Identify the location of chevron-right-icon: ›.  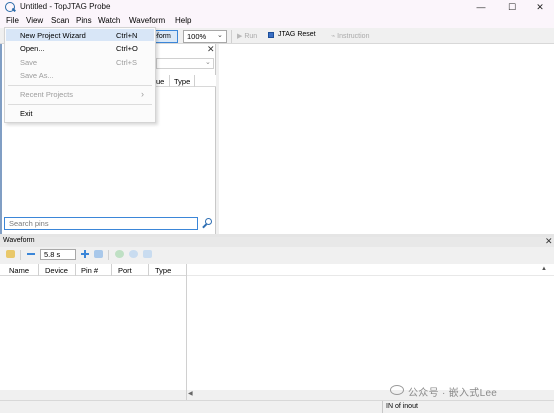
(142, 94).